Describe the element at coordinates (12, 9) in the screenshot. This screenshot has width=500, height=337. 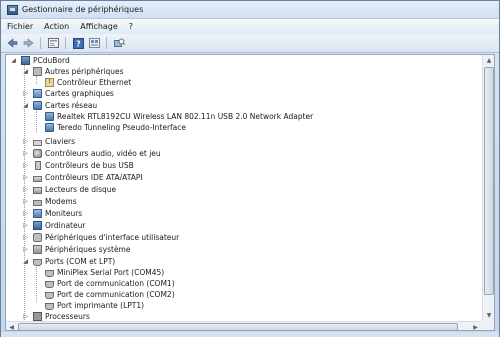
I see `device-manager-icon` at that location.